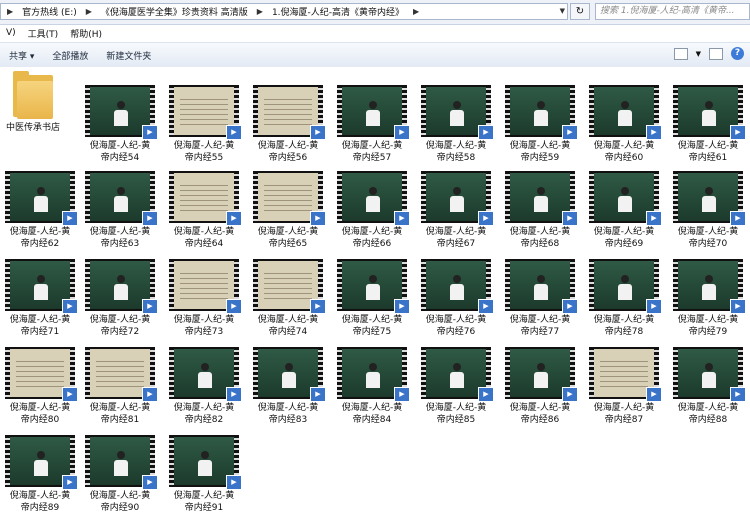  What do you see at coordinates (120, 474) in the screenshot?
I see `video-file-item: ▶ 倪海厦-人纪-黄 帝内经90` at bounding box center [120, 474].